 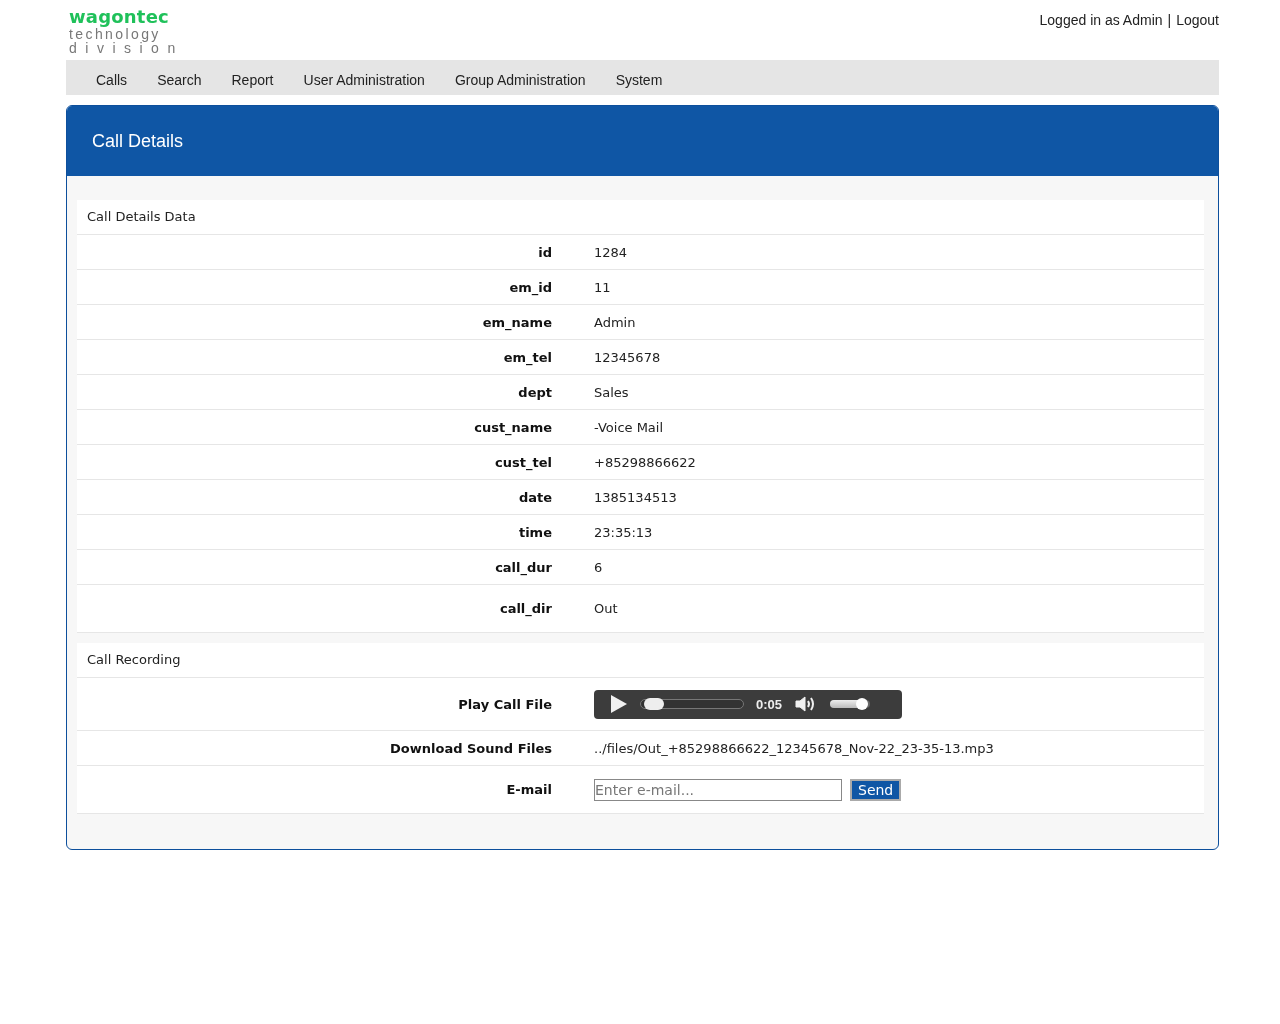 What do you see at coordinates (794, 748) in the screenshot?
I see `file-path: ../files/Out_+85298866622_12345678_Nov-22_23-35-13.mp3` at bounding box center [794, 748].